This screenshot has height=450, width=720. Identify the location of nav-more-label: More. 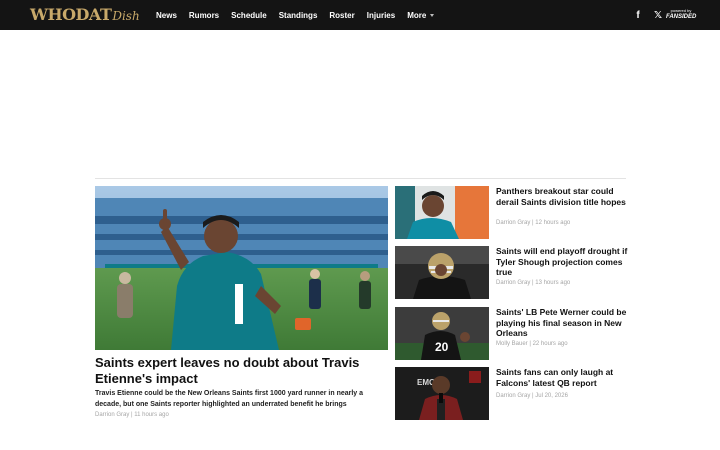
(417, 15).